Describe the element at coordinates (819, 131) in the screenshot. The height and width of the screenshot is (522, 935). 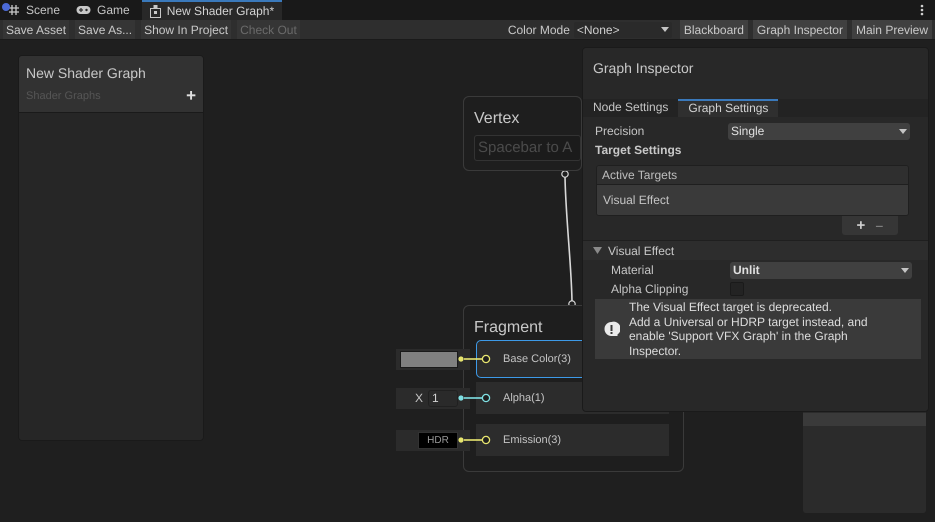
I see `precision-dropdown: Single` at that location.